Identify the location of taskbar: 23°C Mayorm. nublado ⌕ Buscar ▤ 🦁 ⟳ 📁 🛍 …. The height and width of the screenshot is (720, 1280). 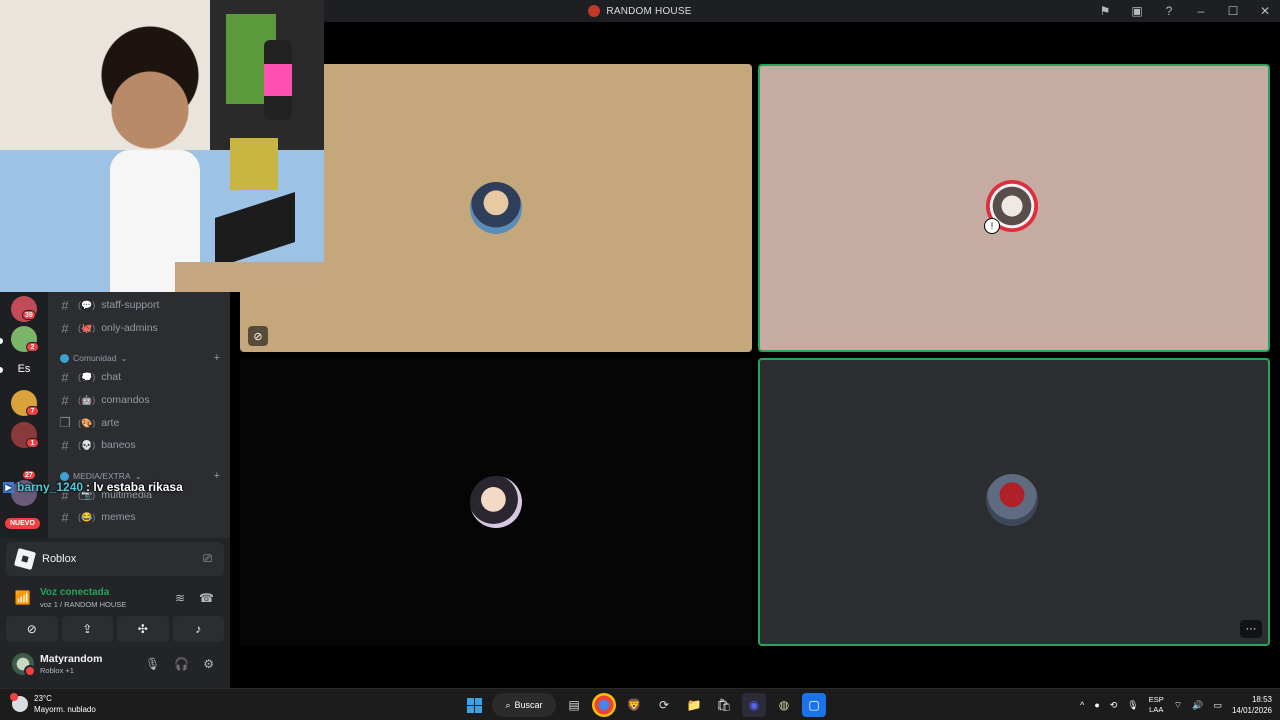
(640, 704).